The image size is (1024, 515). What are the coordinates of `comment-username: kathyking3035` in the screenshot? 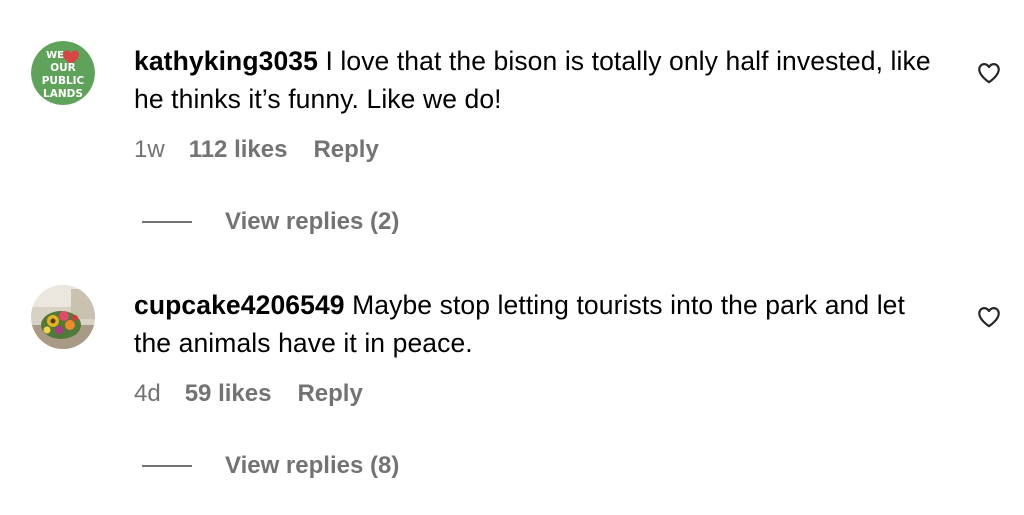 It's located at (226, 61).